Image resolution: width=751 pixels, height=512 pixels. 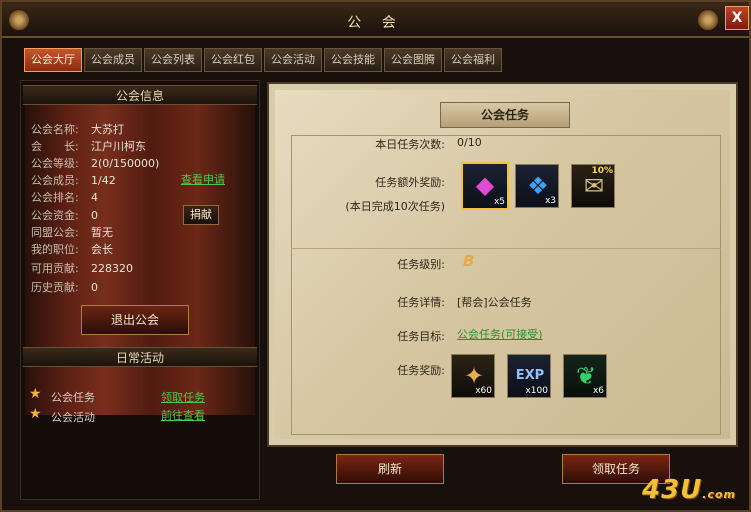 I want to click on info-label: 公会等级:, so click(x=55, y=163).